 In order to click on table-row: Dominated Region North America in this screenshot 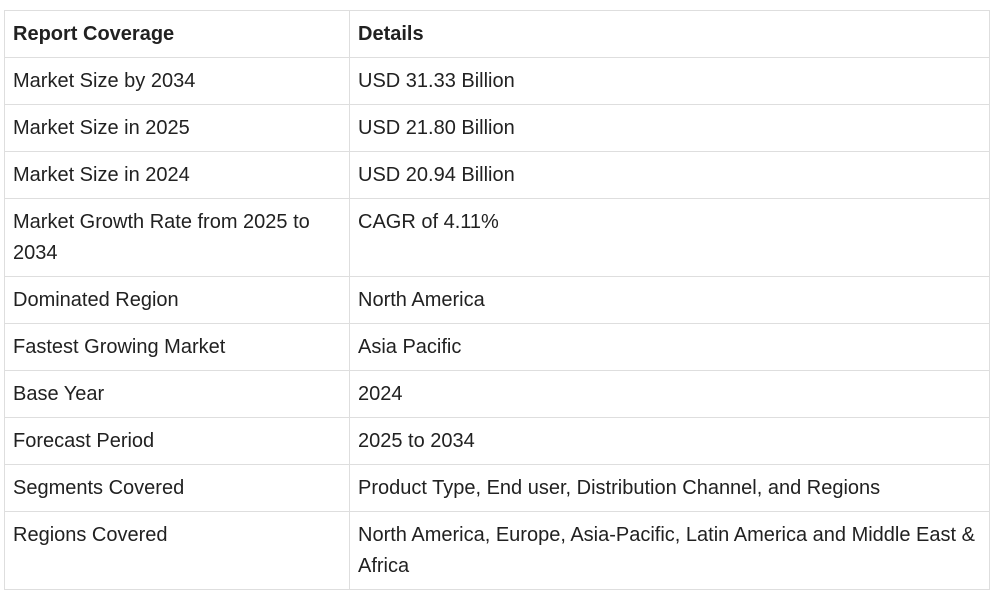, I will do `click(497, 300)`.